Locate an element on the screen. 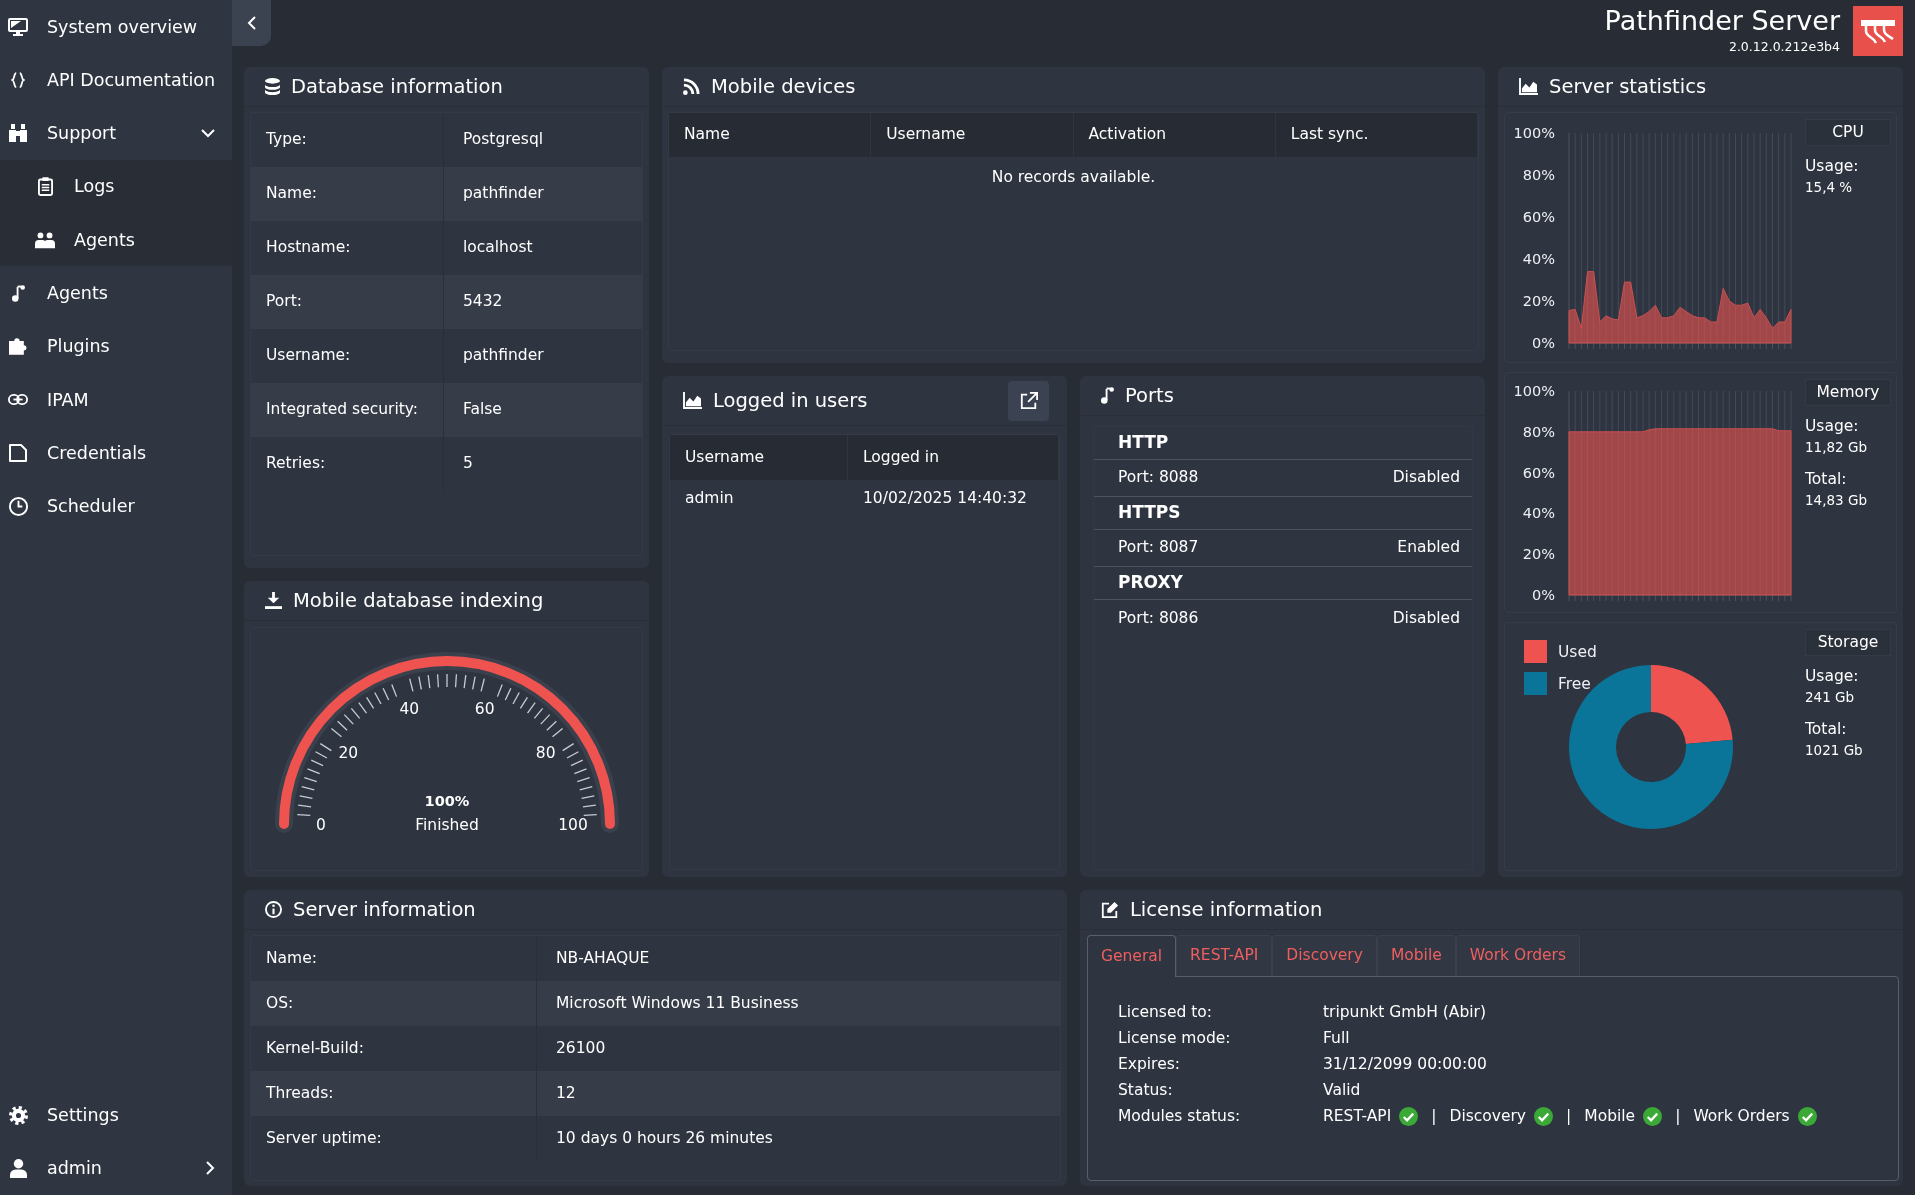 The height and width of the screenshot is (1195, 1915). info-icon is located at coordinates (273, 909).